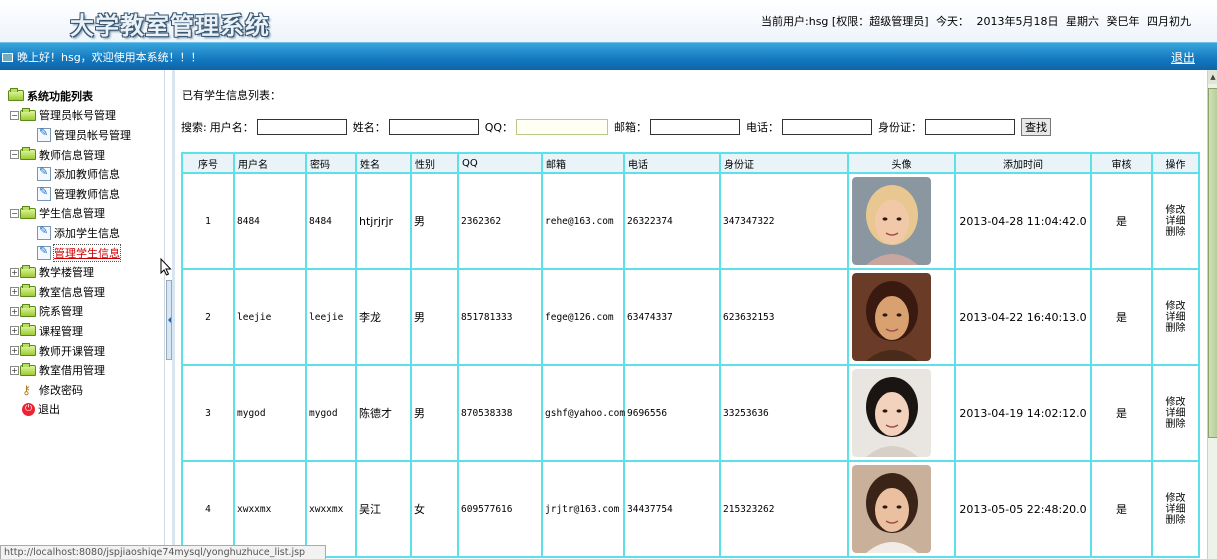 This screenshot has width=1217, height=559. Describe the element at coordinates (1212, 263) in the screenshot. I see `scroll-thumb` at that location.